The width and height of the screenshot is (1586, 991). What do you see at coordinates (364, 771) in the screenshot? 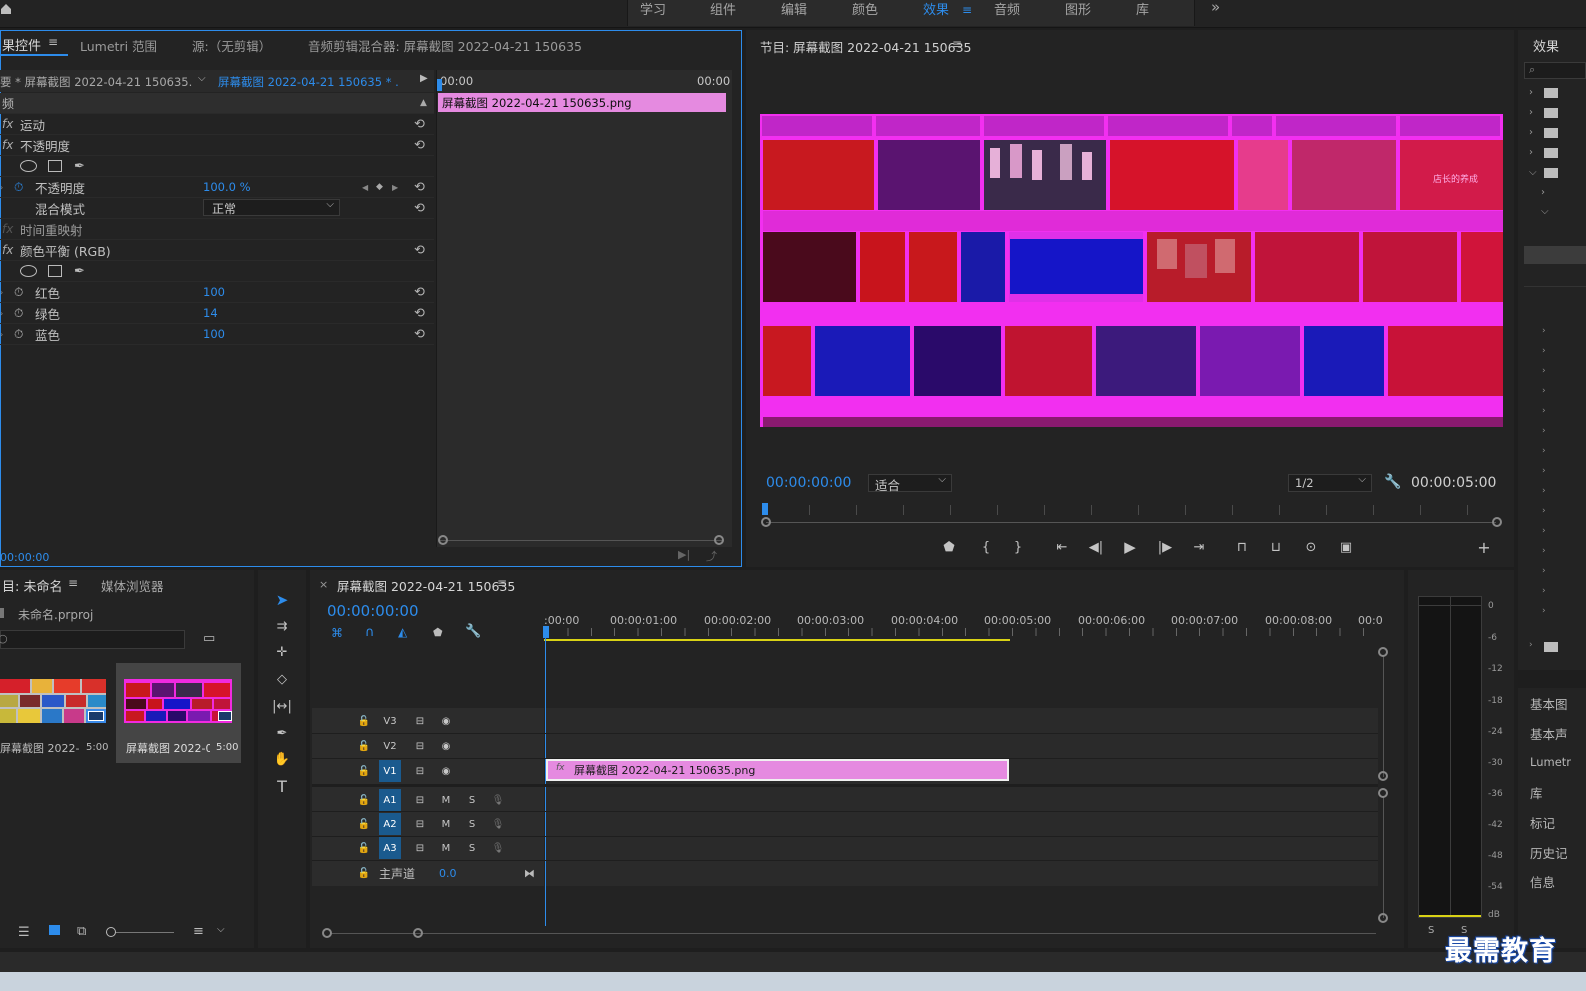
I see `lock-icon: 🔓` at bounding box center [364, 771].